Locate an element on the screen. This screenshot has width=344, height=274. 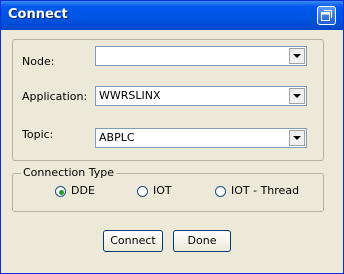
application-dropdown-button is located at coordinates (297, 96).